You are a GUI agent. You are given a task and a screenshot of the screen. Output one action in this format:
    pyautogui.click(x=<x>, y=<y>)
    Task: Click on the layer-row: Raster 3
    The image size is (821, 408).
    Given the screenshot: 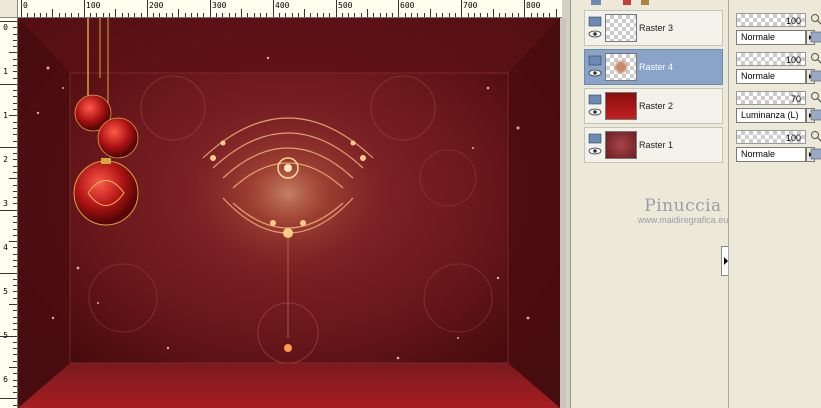 What is the action you would take?
    pyautogui.click(x=653, y=28)
    